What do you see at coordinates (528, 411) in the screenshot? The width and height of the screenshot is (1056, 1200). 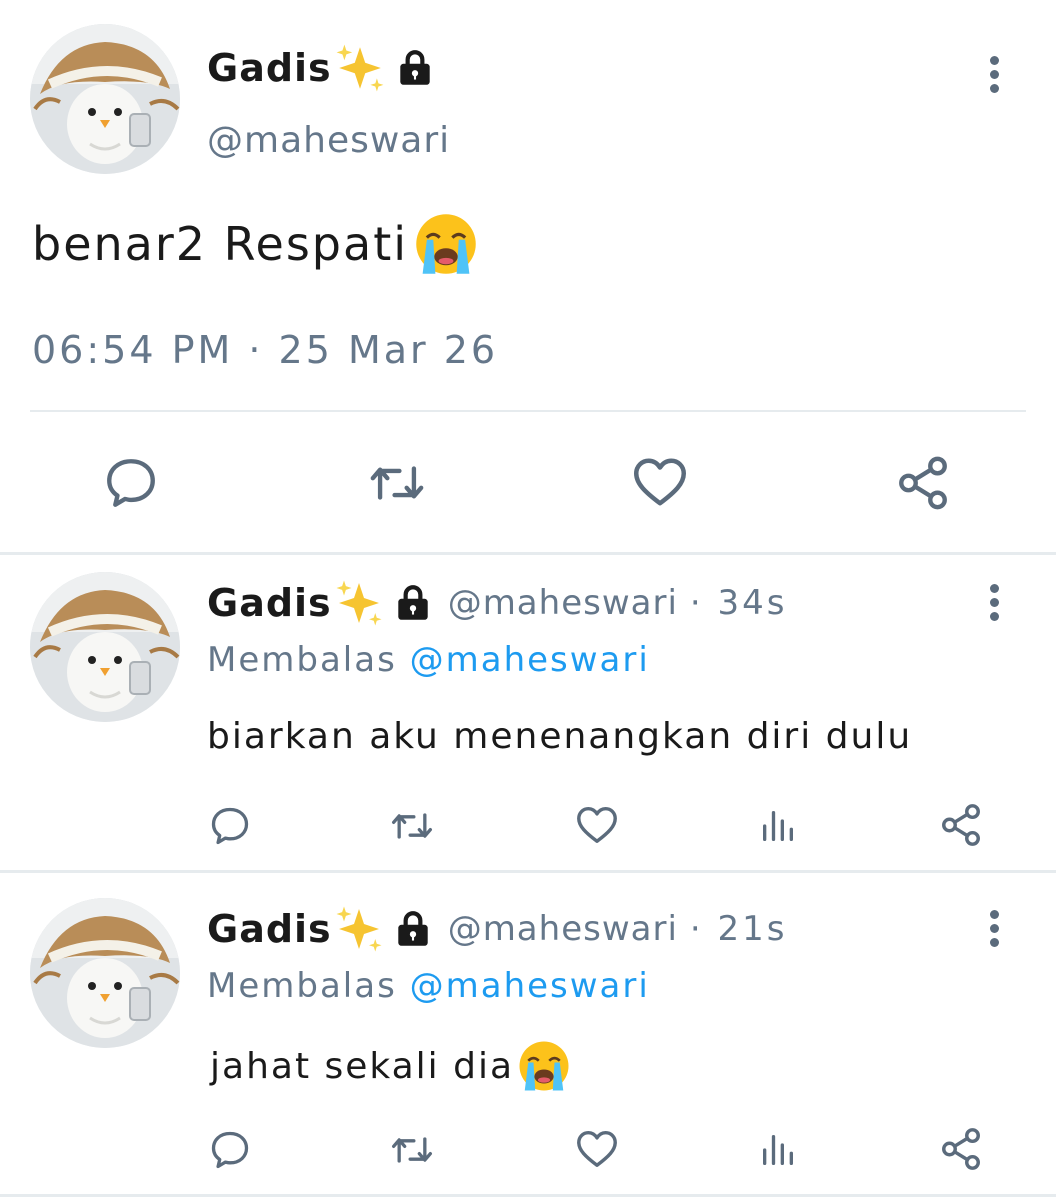 I see `post-divider` at bounding box center [528, 411].